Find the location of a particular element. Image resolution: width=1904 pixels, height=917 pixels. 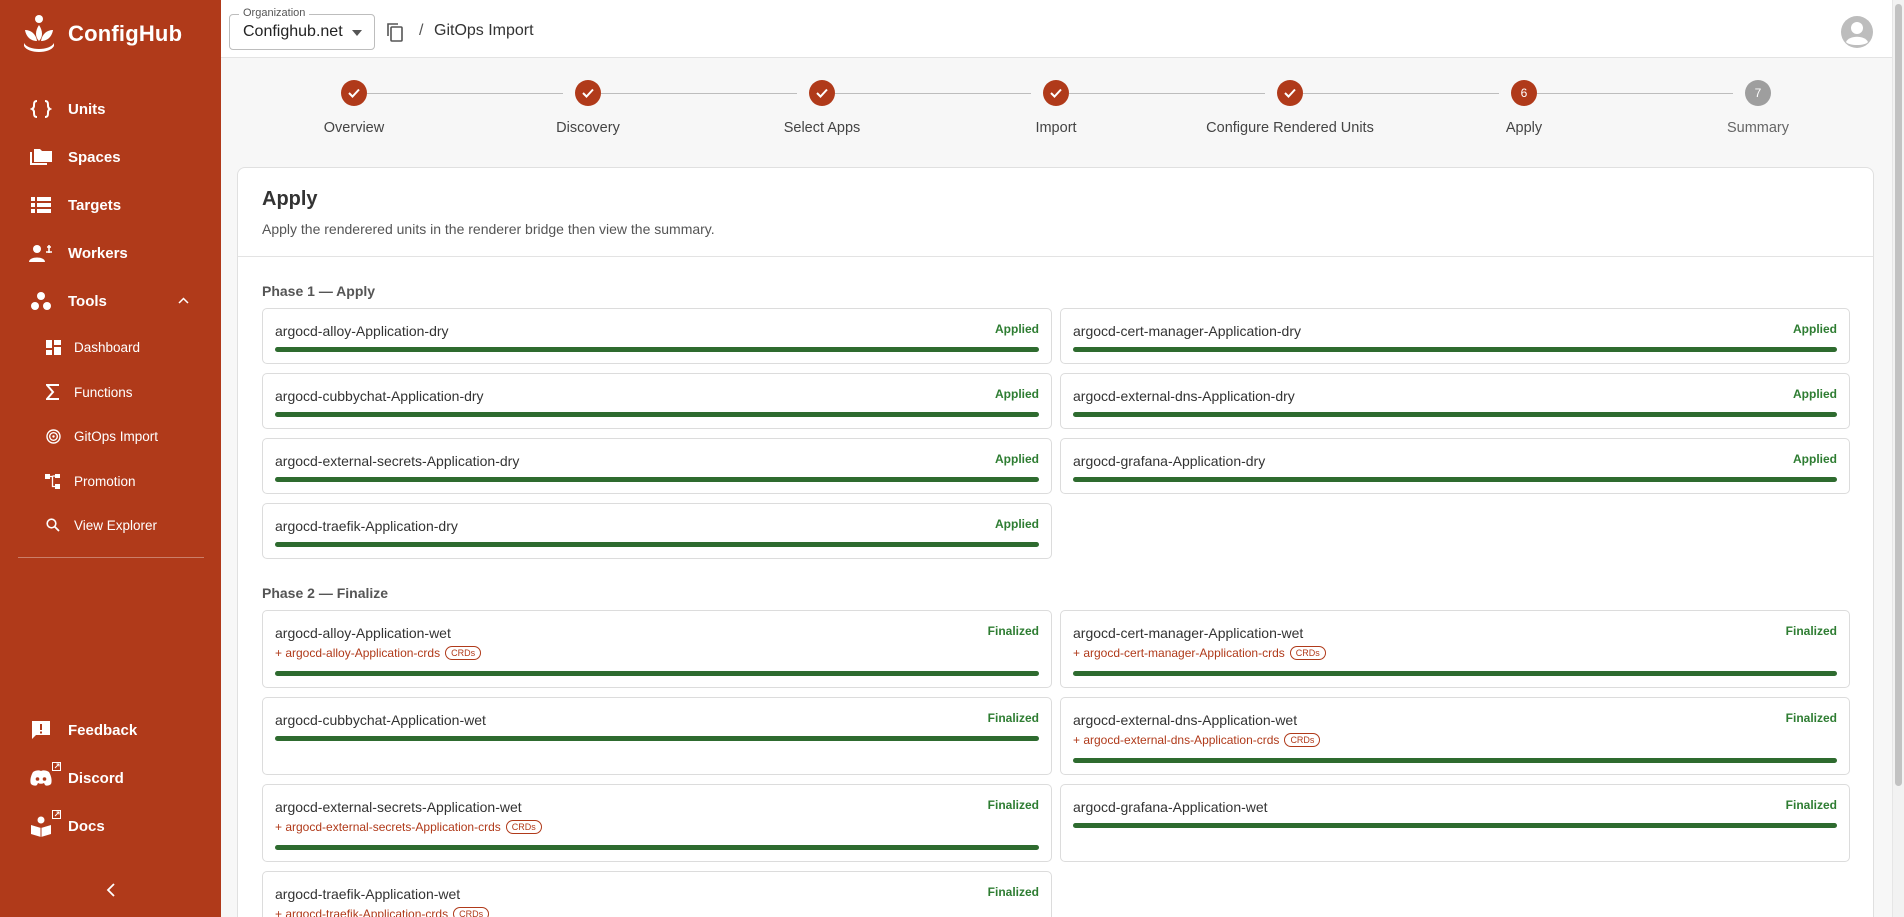

step-number: 7 is located at coordinates (1758, 93).